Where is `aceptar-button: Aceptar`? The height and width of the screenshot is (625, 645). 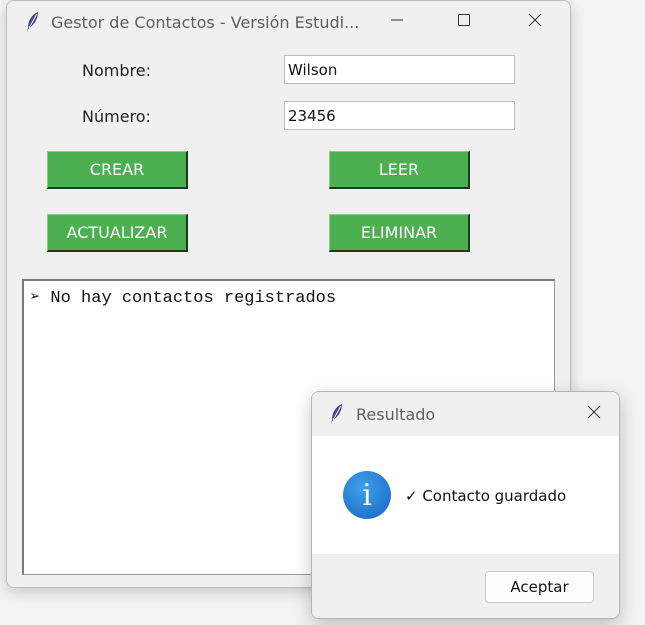
aceptar-button: Aceptar is located at coordinates (539, 587).